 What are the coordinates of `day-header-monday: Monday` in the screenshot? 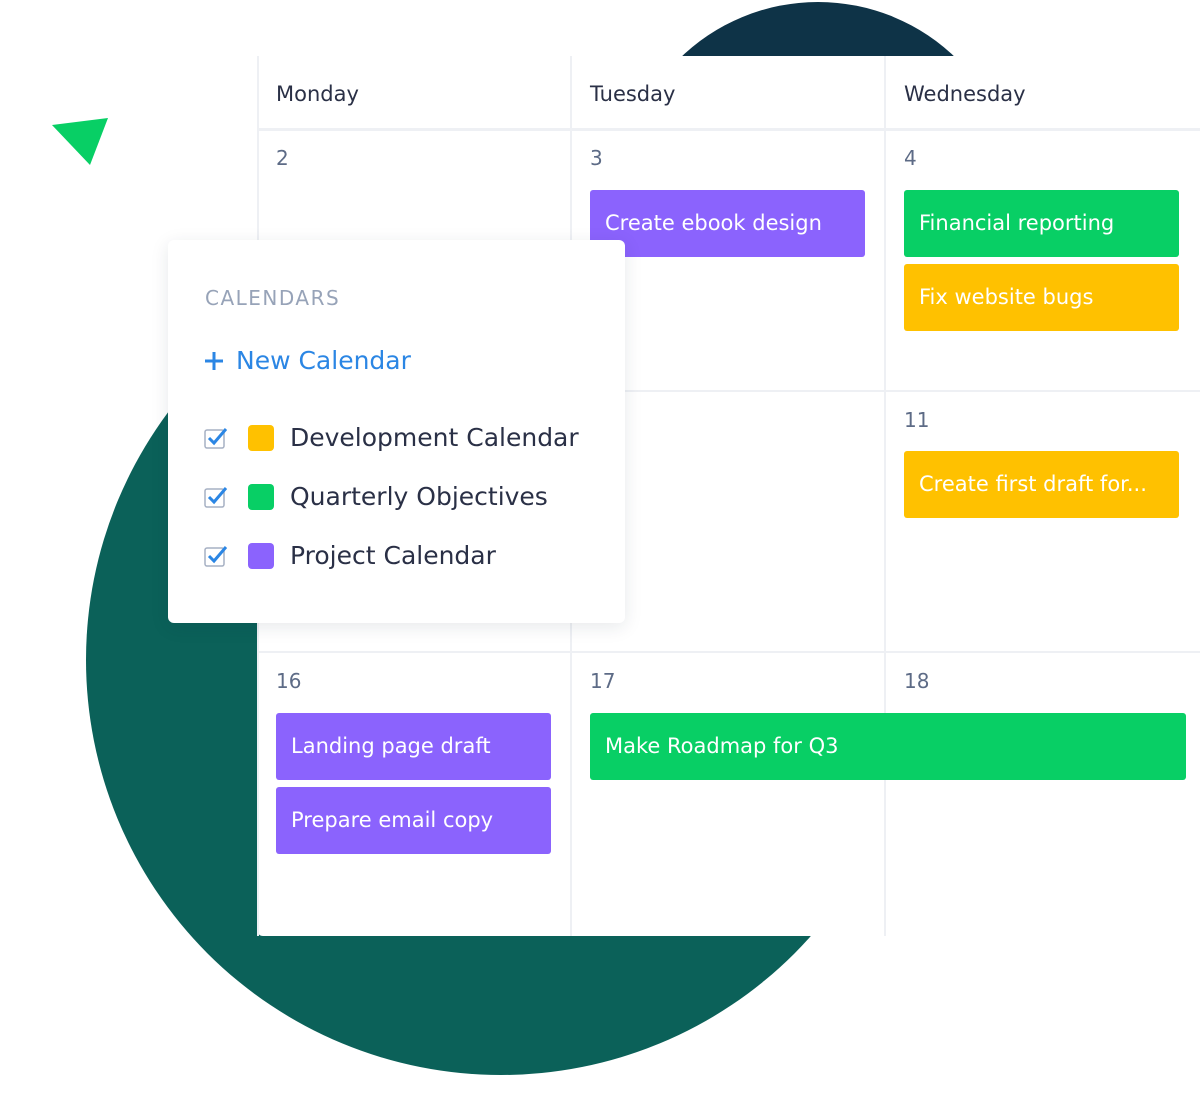 It's located at (317, 94).